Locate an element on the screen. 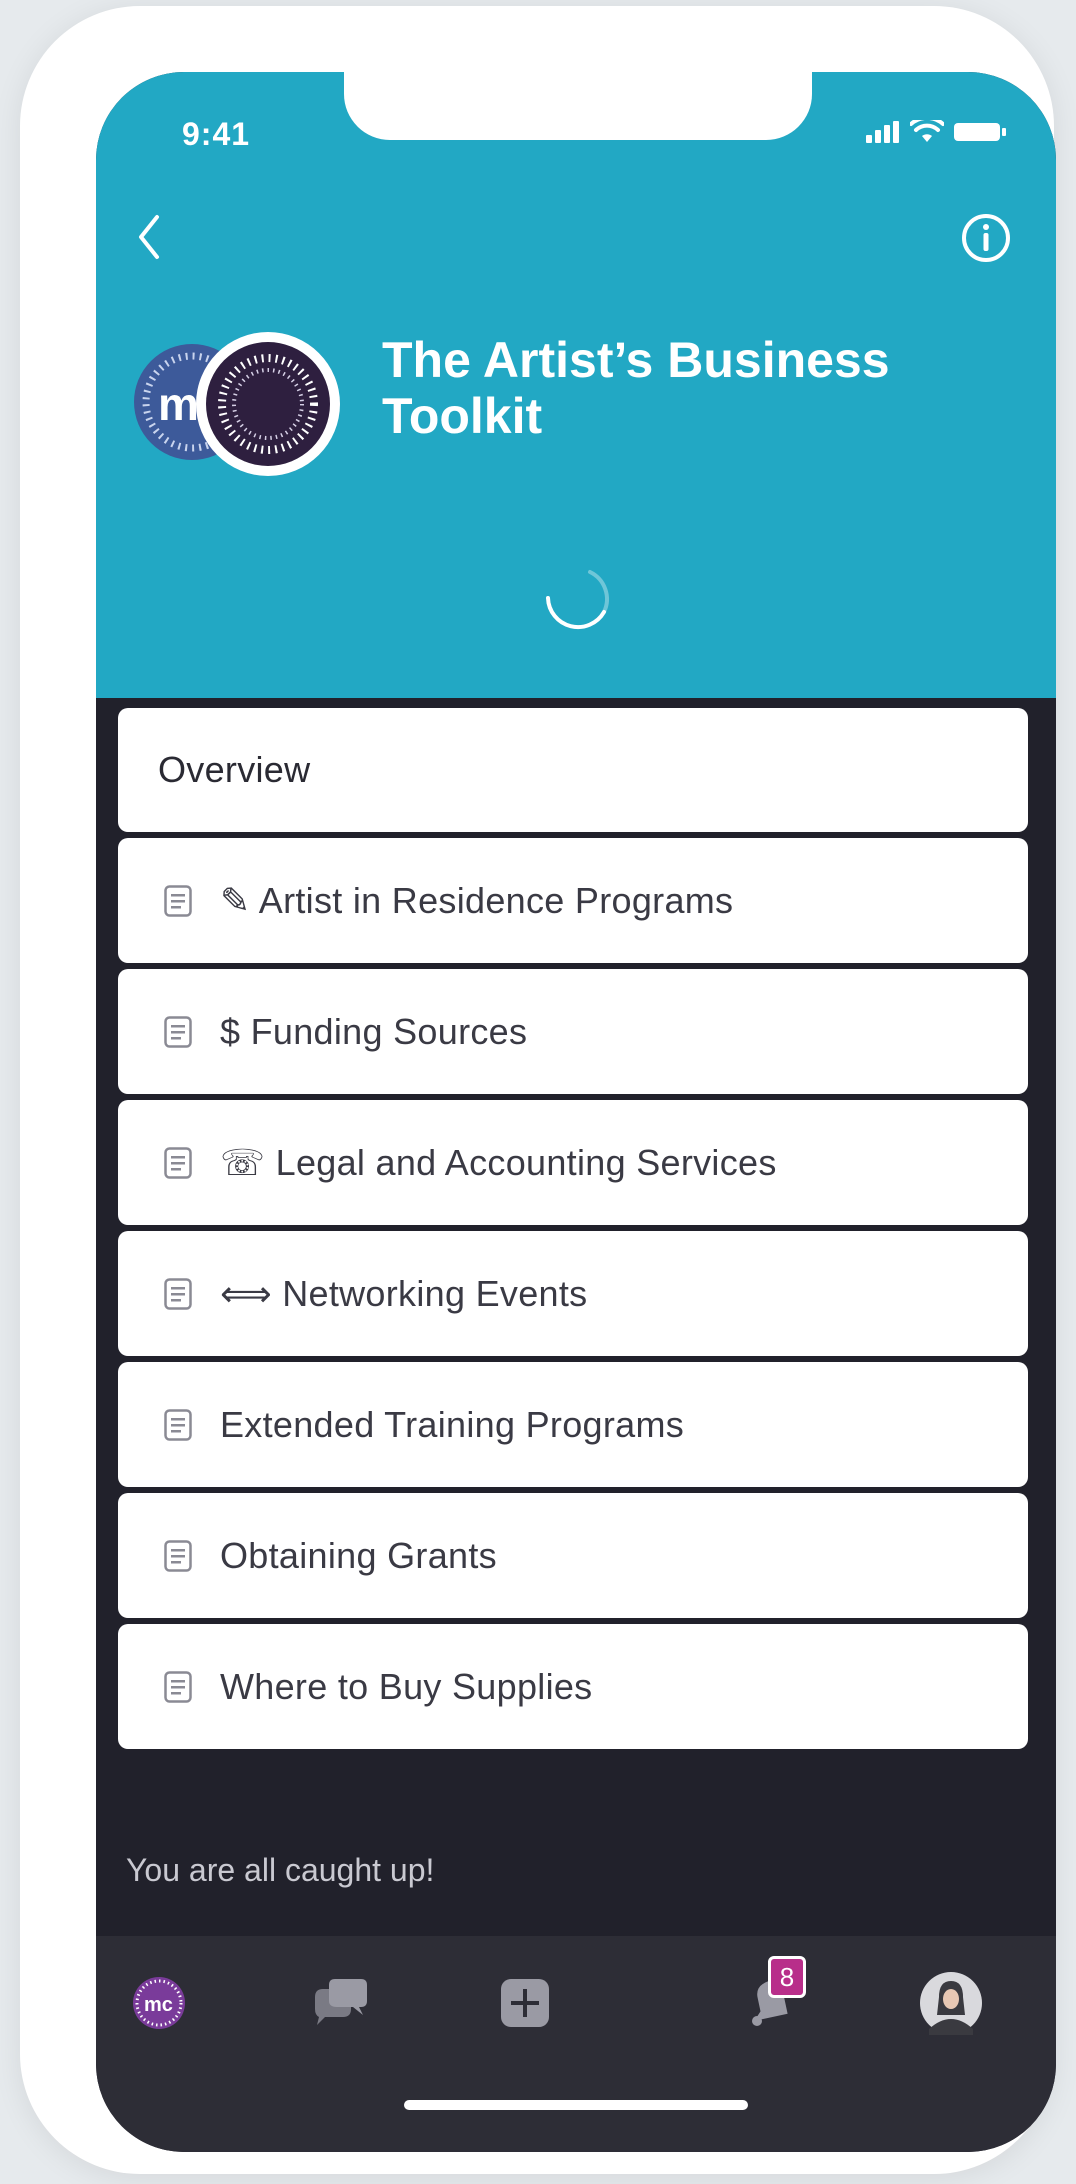  overview-item: Overview is located at coordinates (573, 770).